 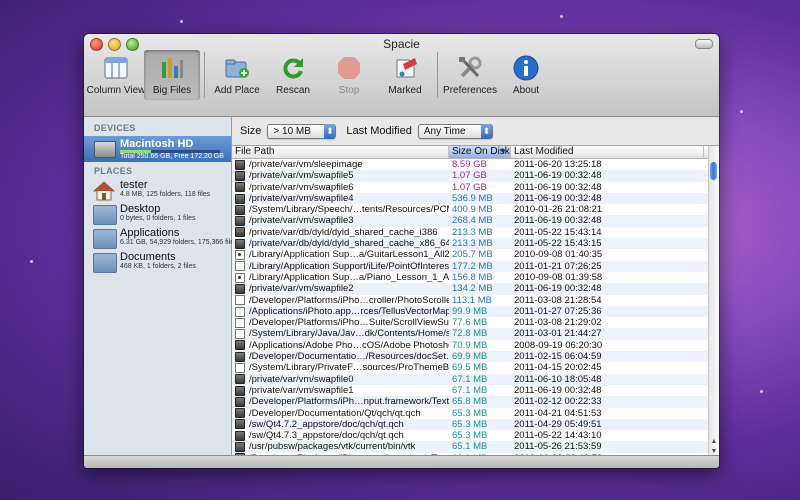 I want to click on file-path-text: /private/var/vm/swapfile0, so click(x=301, y=379).